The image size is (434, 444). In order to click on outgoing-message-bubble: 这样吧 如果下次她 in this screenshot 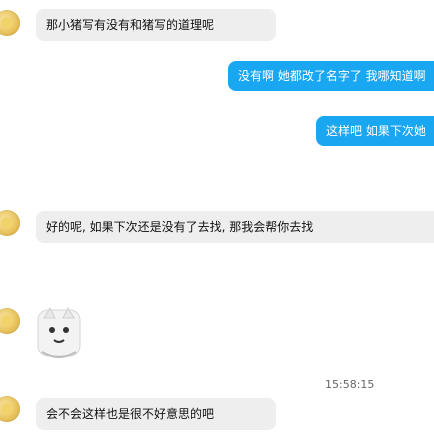, I will do `click(375, 131)`.